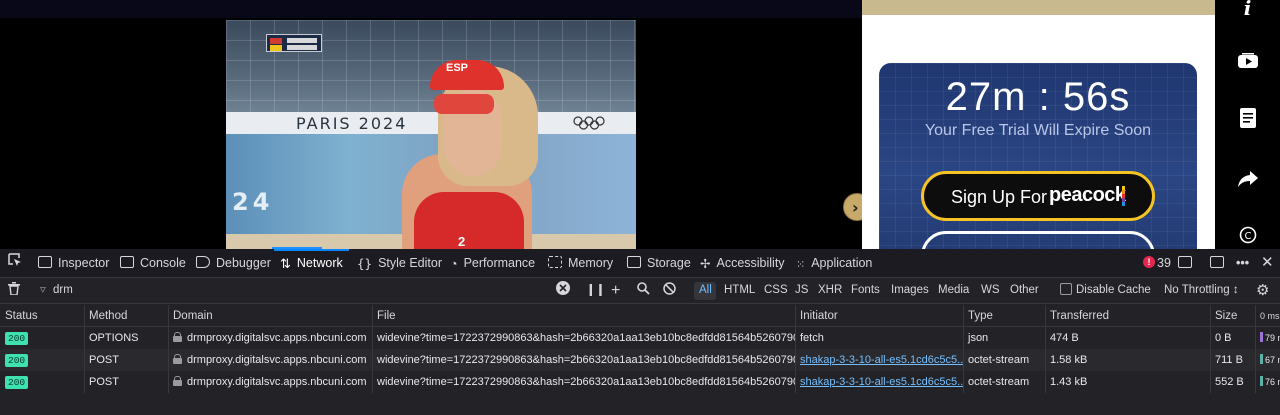 This screenshot has width=1280, height=415. Describe the element at coordinates (1164, 263) in the screenshot. I see `error-count: 39` at that location.